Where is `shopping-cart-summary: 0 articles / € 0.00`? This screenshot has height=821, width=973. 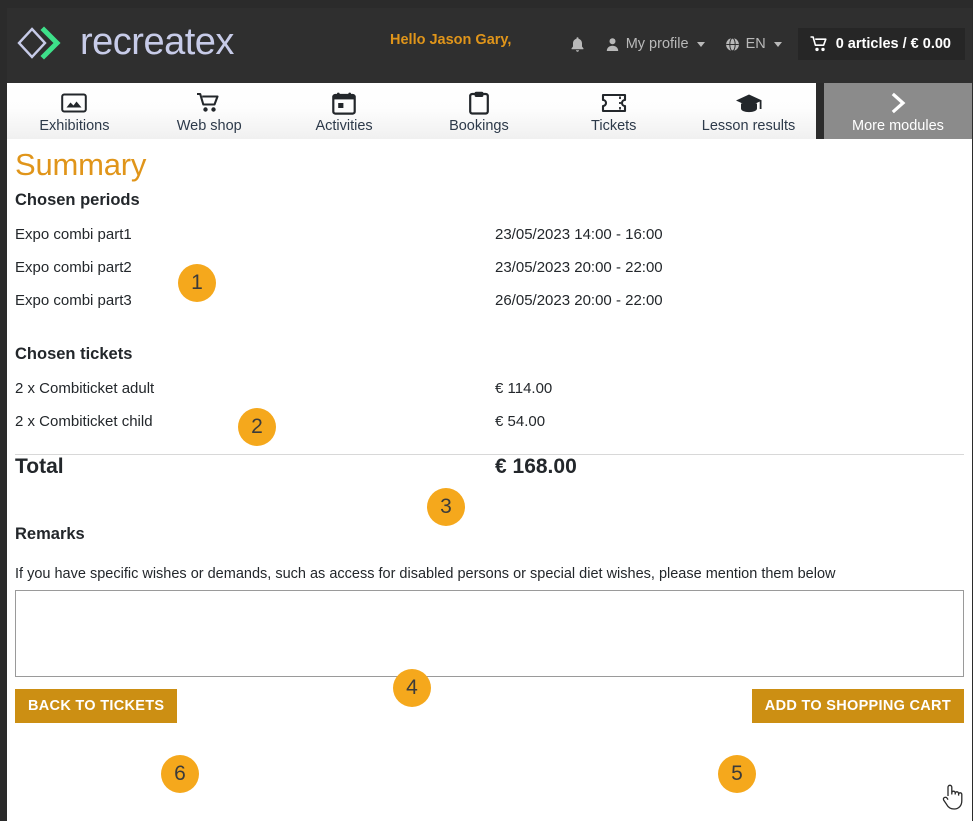 shopping-cart-summary: 0 articles / € 0.00 is located at coordinates (881, 44).